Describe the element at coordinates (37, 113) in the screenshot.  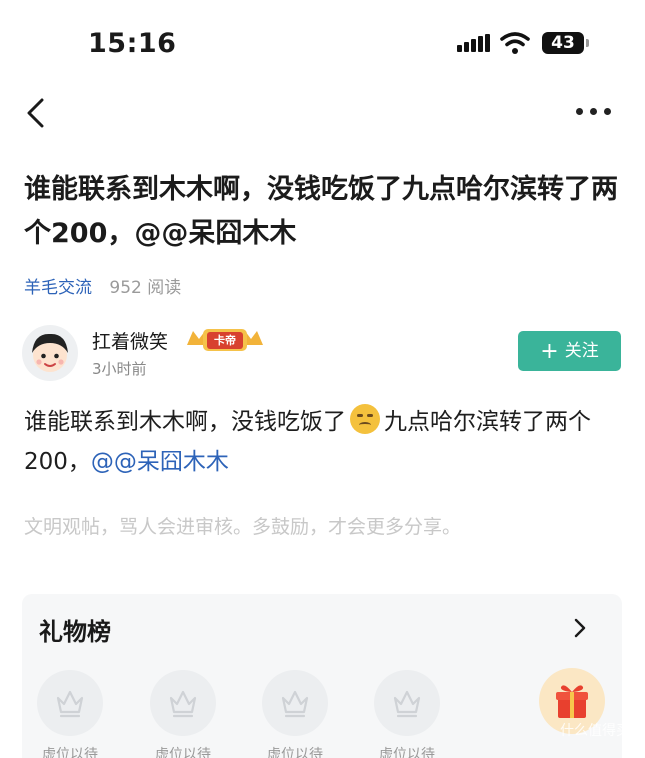
I see `back-icon` at that location.